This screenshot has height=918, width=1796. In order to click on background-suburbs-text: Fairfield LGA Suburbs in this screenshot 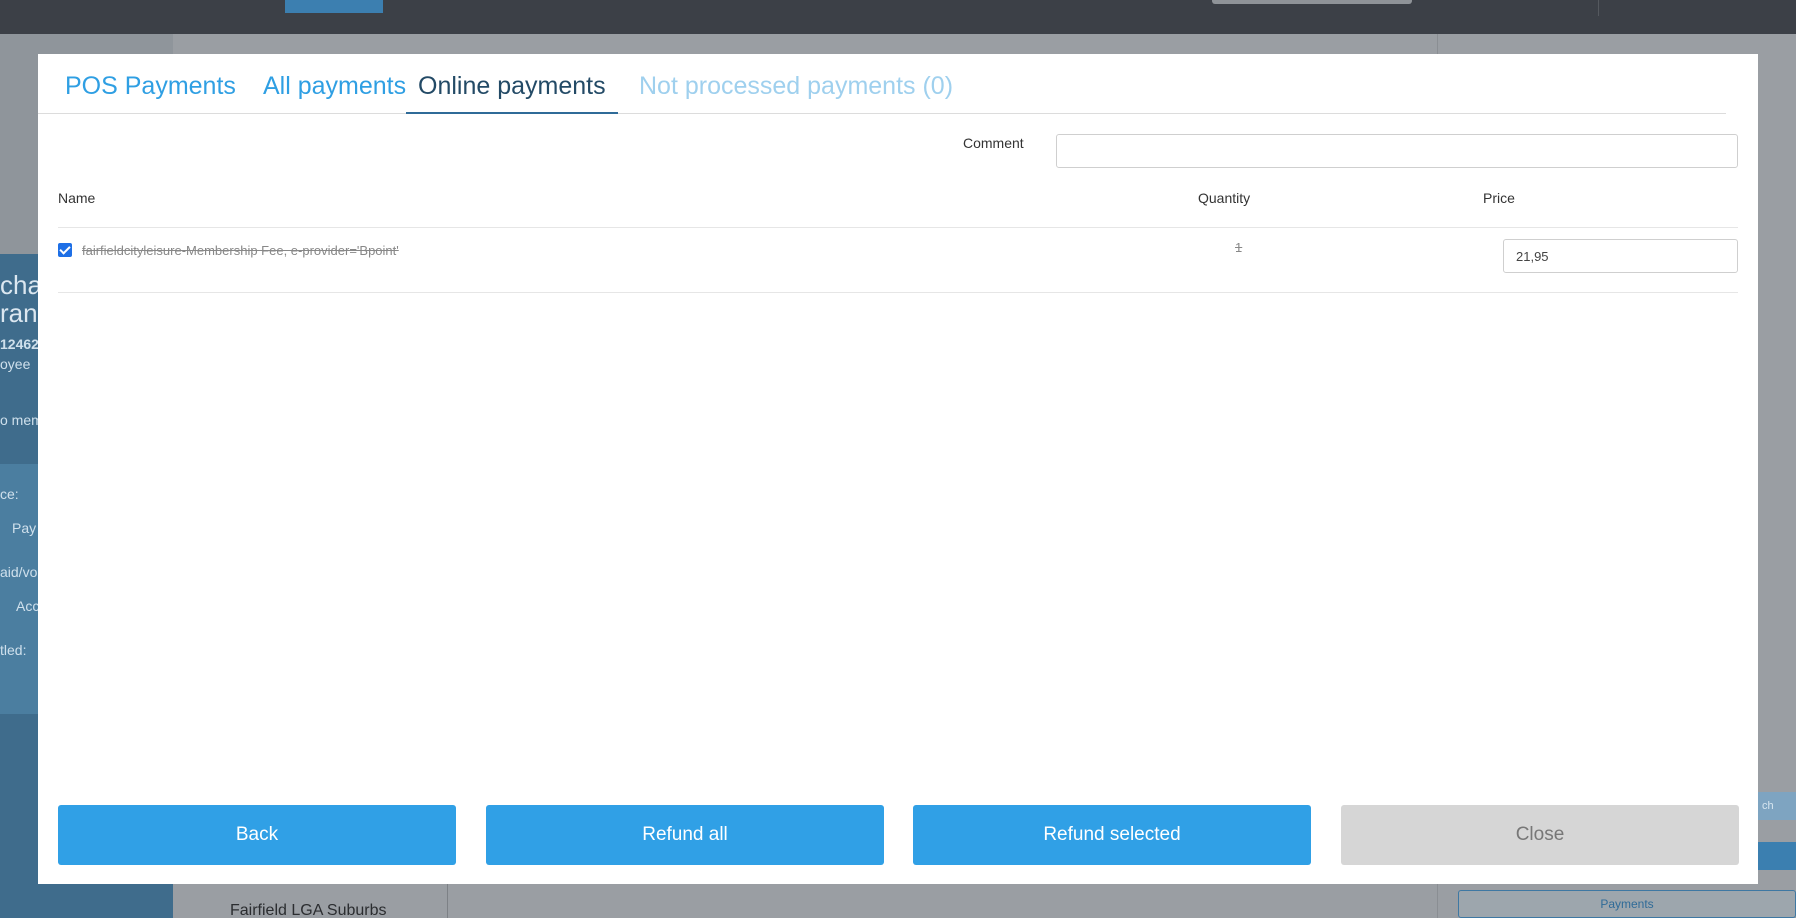, I will do `click(308, 910)`.